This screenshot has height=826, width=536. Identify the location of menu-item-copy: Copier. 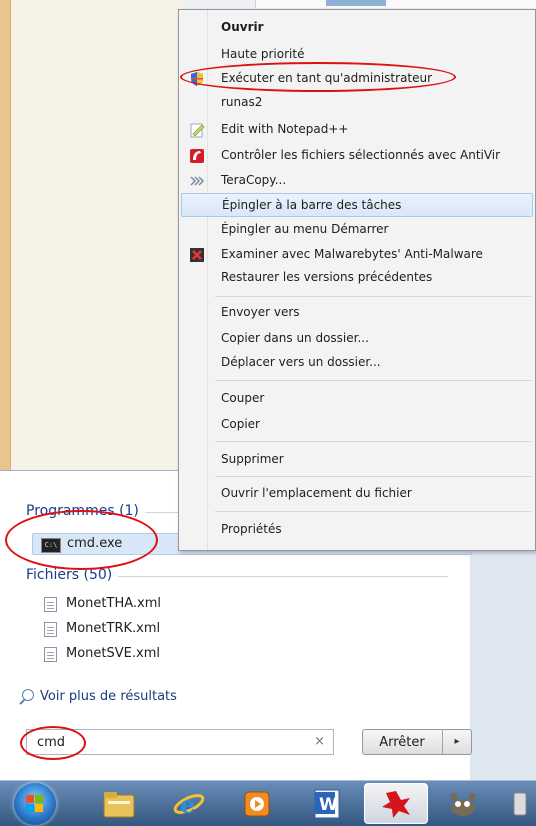
(357, 425).